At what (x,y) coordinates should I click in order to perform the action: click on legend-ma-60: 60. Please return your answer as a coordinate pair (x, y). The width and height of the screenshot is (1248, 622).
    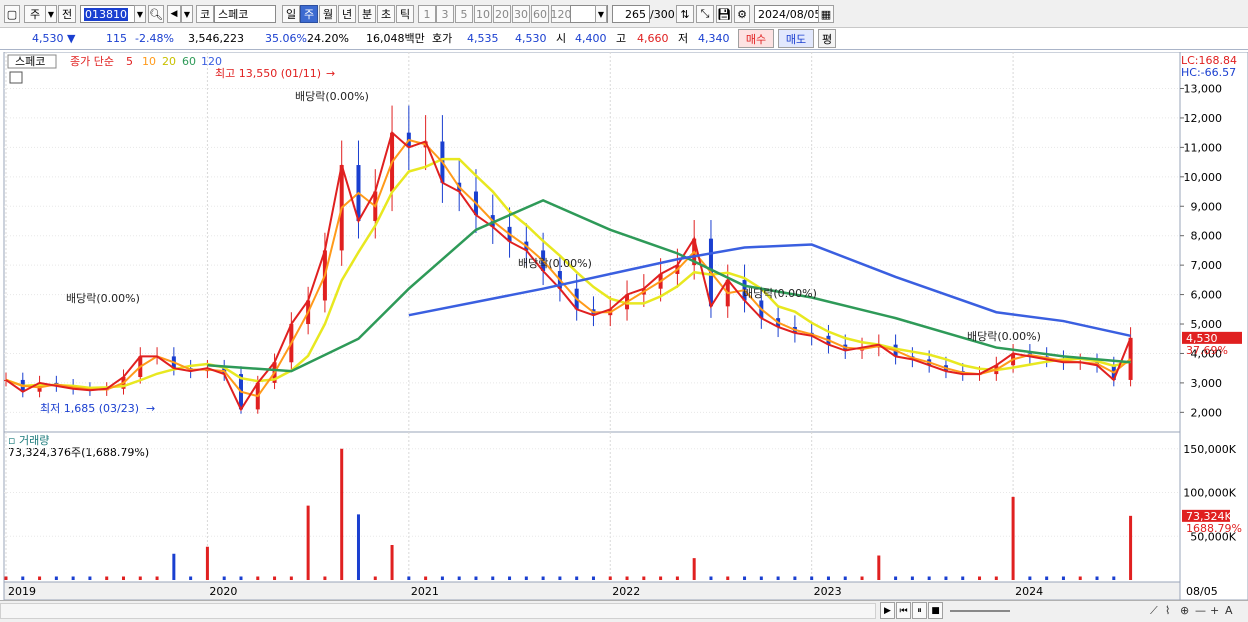
    Looking at the image, I should click on (189, 61).